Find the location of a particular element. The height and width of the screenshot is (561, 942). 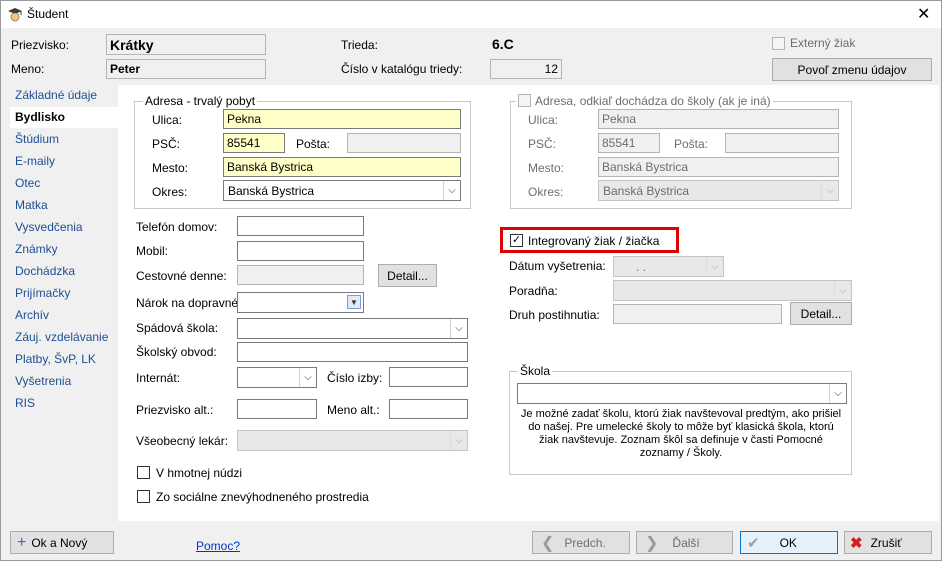

dalsi-button: ❯ Ďalší is located at coordinates (684, 542).